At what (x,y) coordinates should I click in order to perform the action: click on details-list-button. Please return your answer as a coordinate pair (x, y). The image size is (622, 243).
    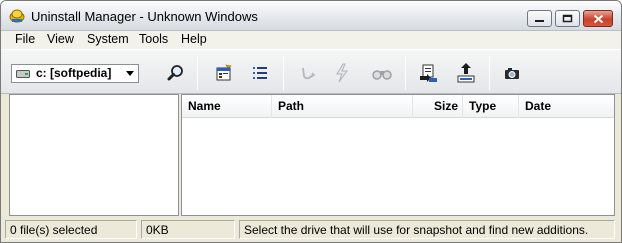
    Looking at the image, I should click on (260, 73).